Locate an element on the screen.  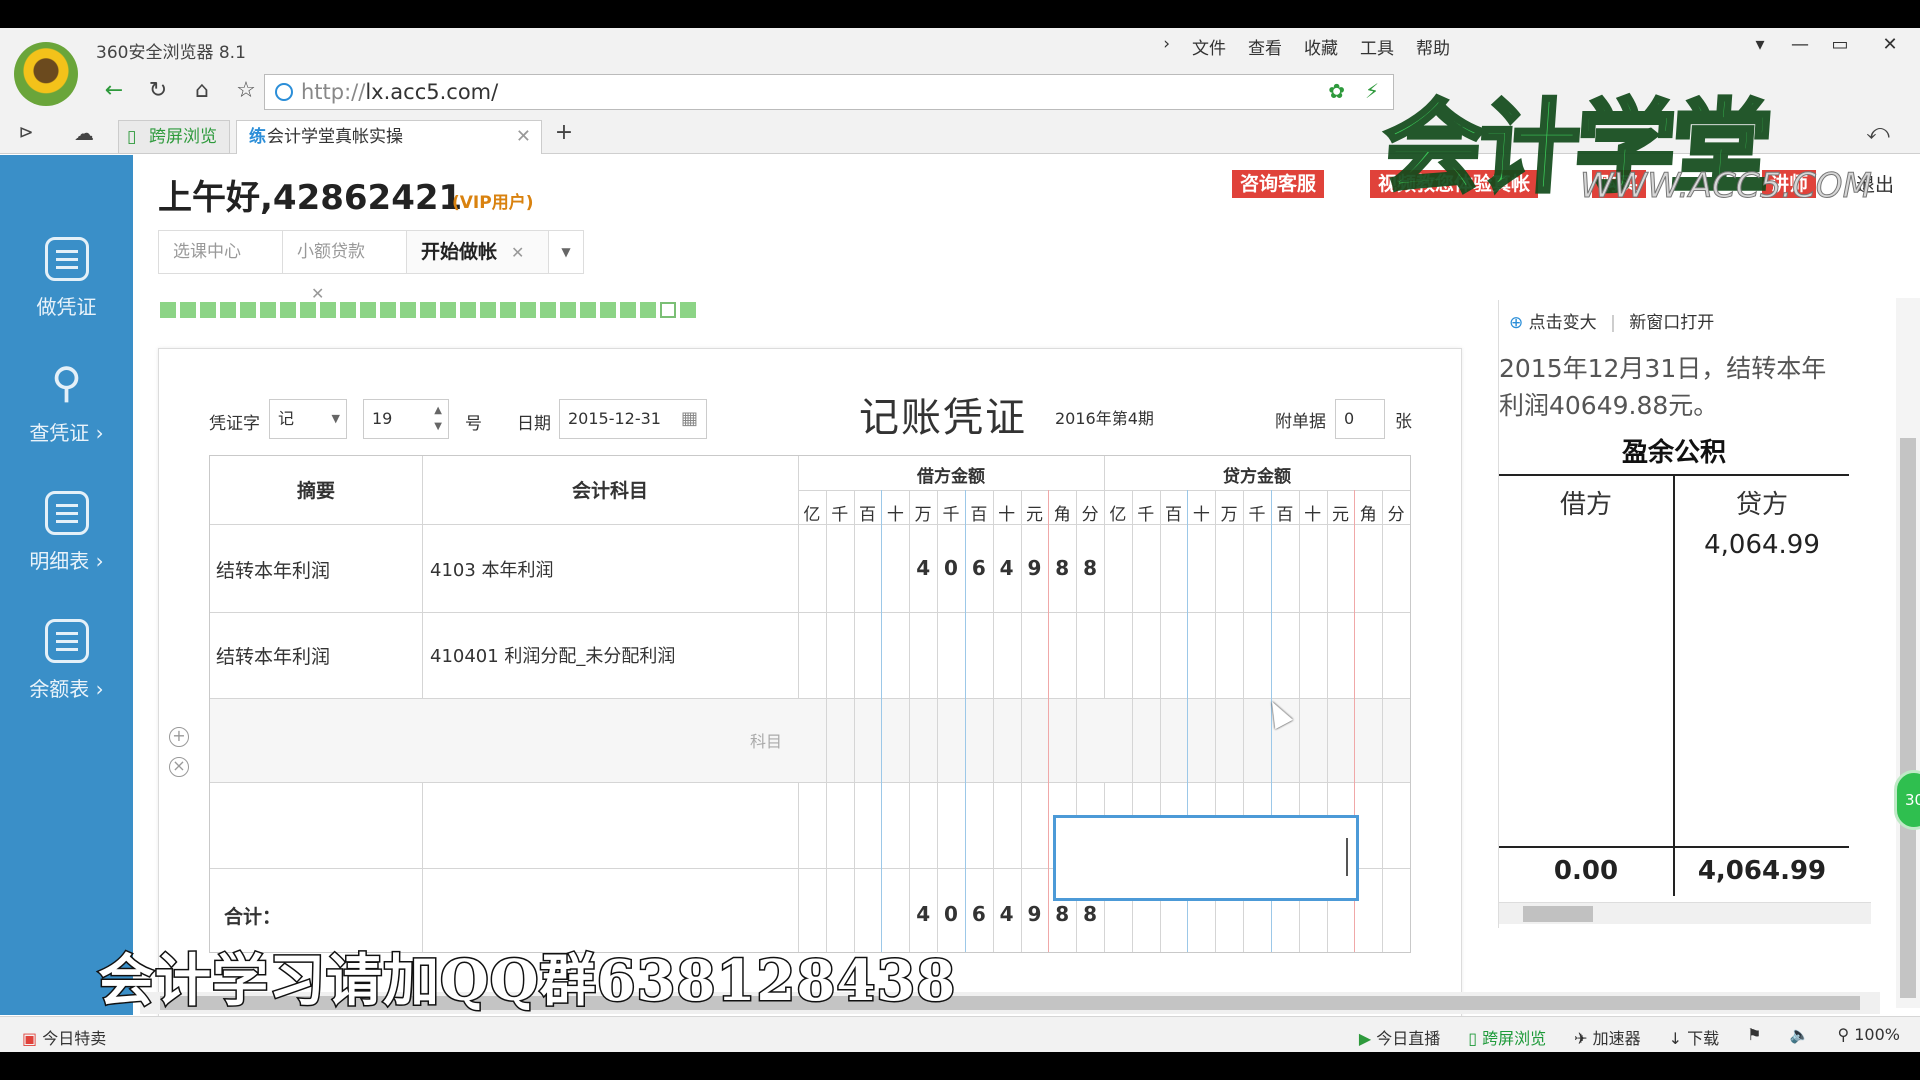
amount-digit: 9 is located at coordinates (1034, 914).